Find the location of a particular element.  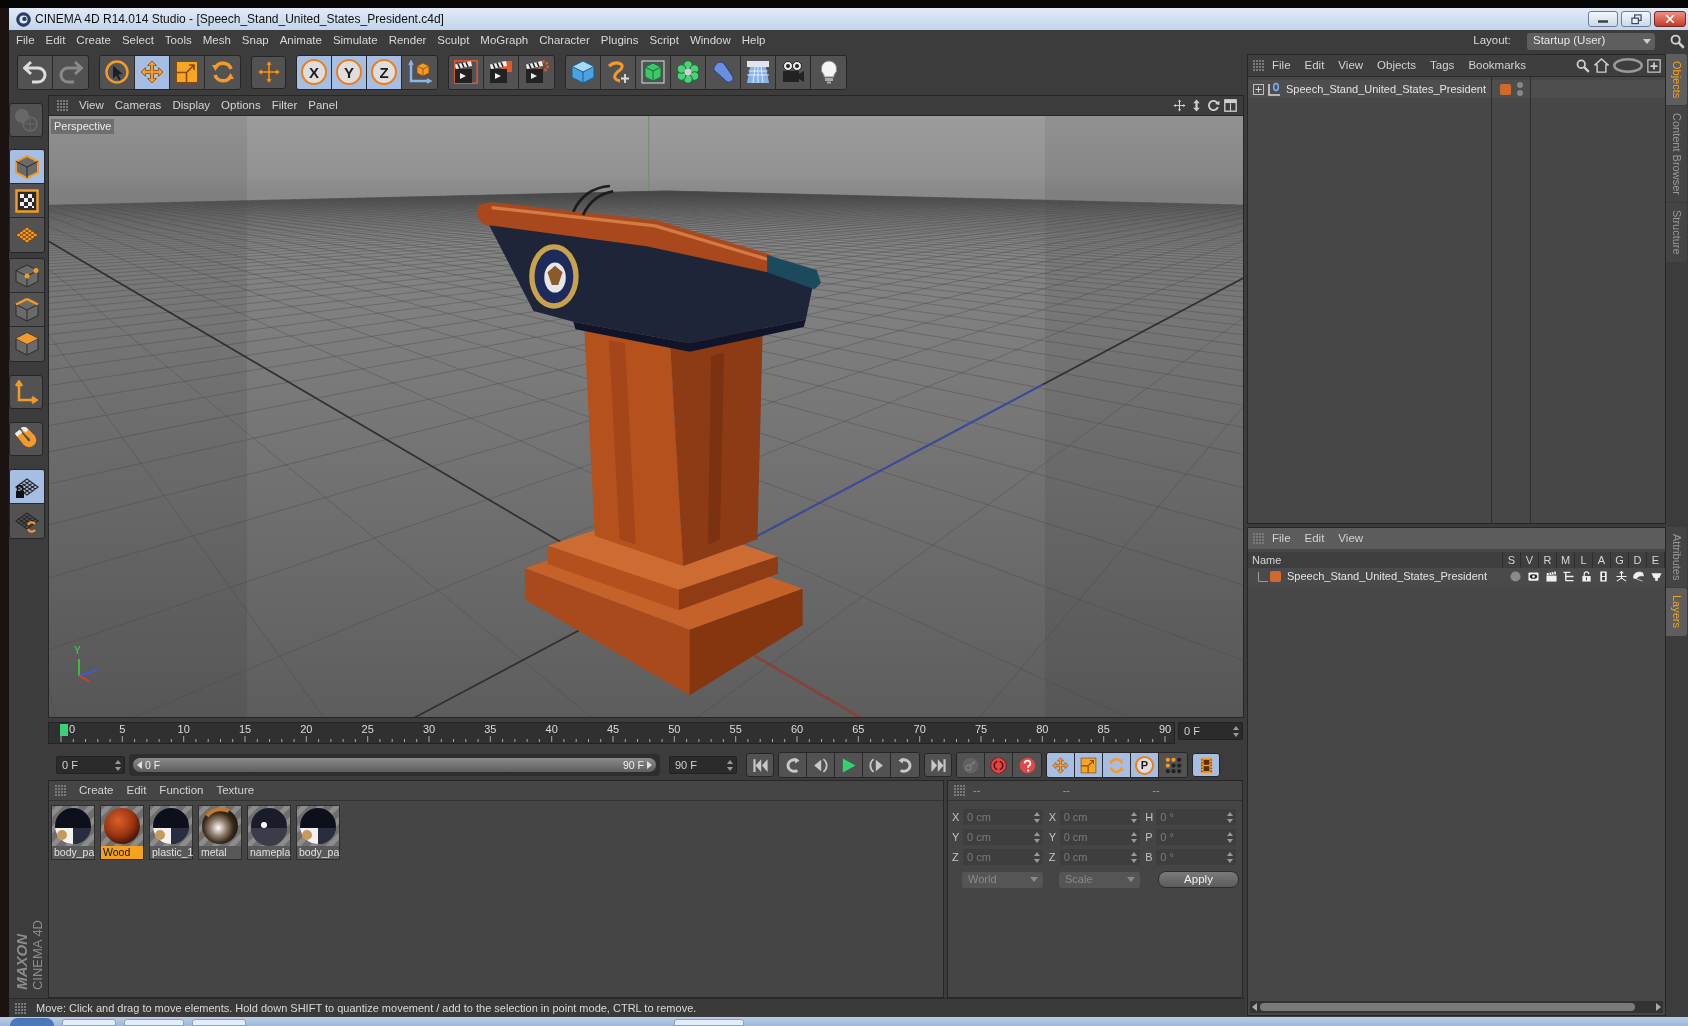

menu-item: Character is located at coordinates (564, 41).